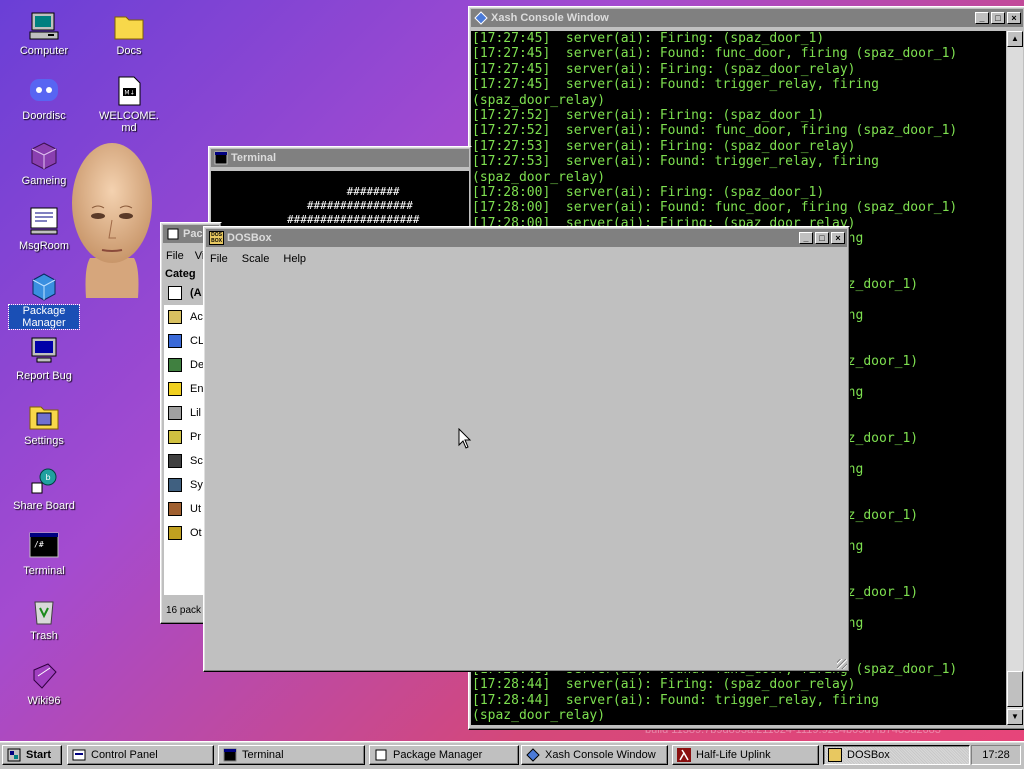 The width and height of the screenshot is (1024, 769). I want to click on start-button: Start, so click(32, 755).